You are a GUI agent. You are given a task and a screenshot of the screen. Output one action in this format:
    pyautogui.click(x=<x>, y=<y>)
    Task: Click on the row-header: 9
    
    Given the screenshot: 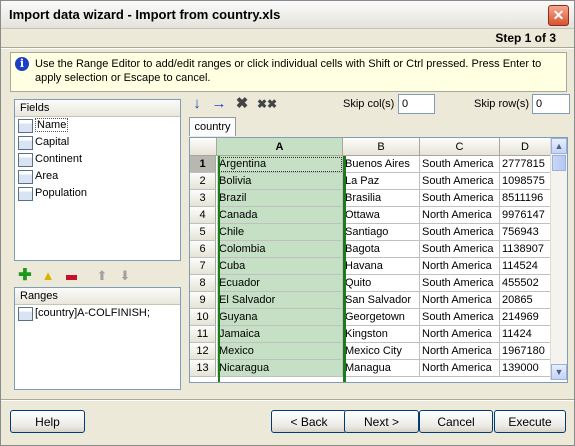 What is the action you would take?
    pyautogui.click(x=203, y=300)
    